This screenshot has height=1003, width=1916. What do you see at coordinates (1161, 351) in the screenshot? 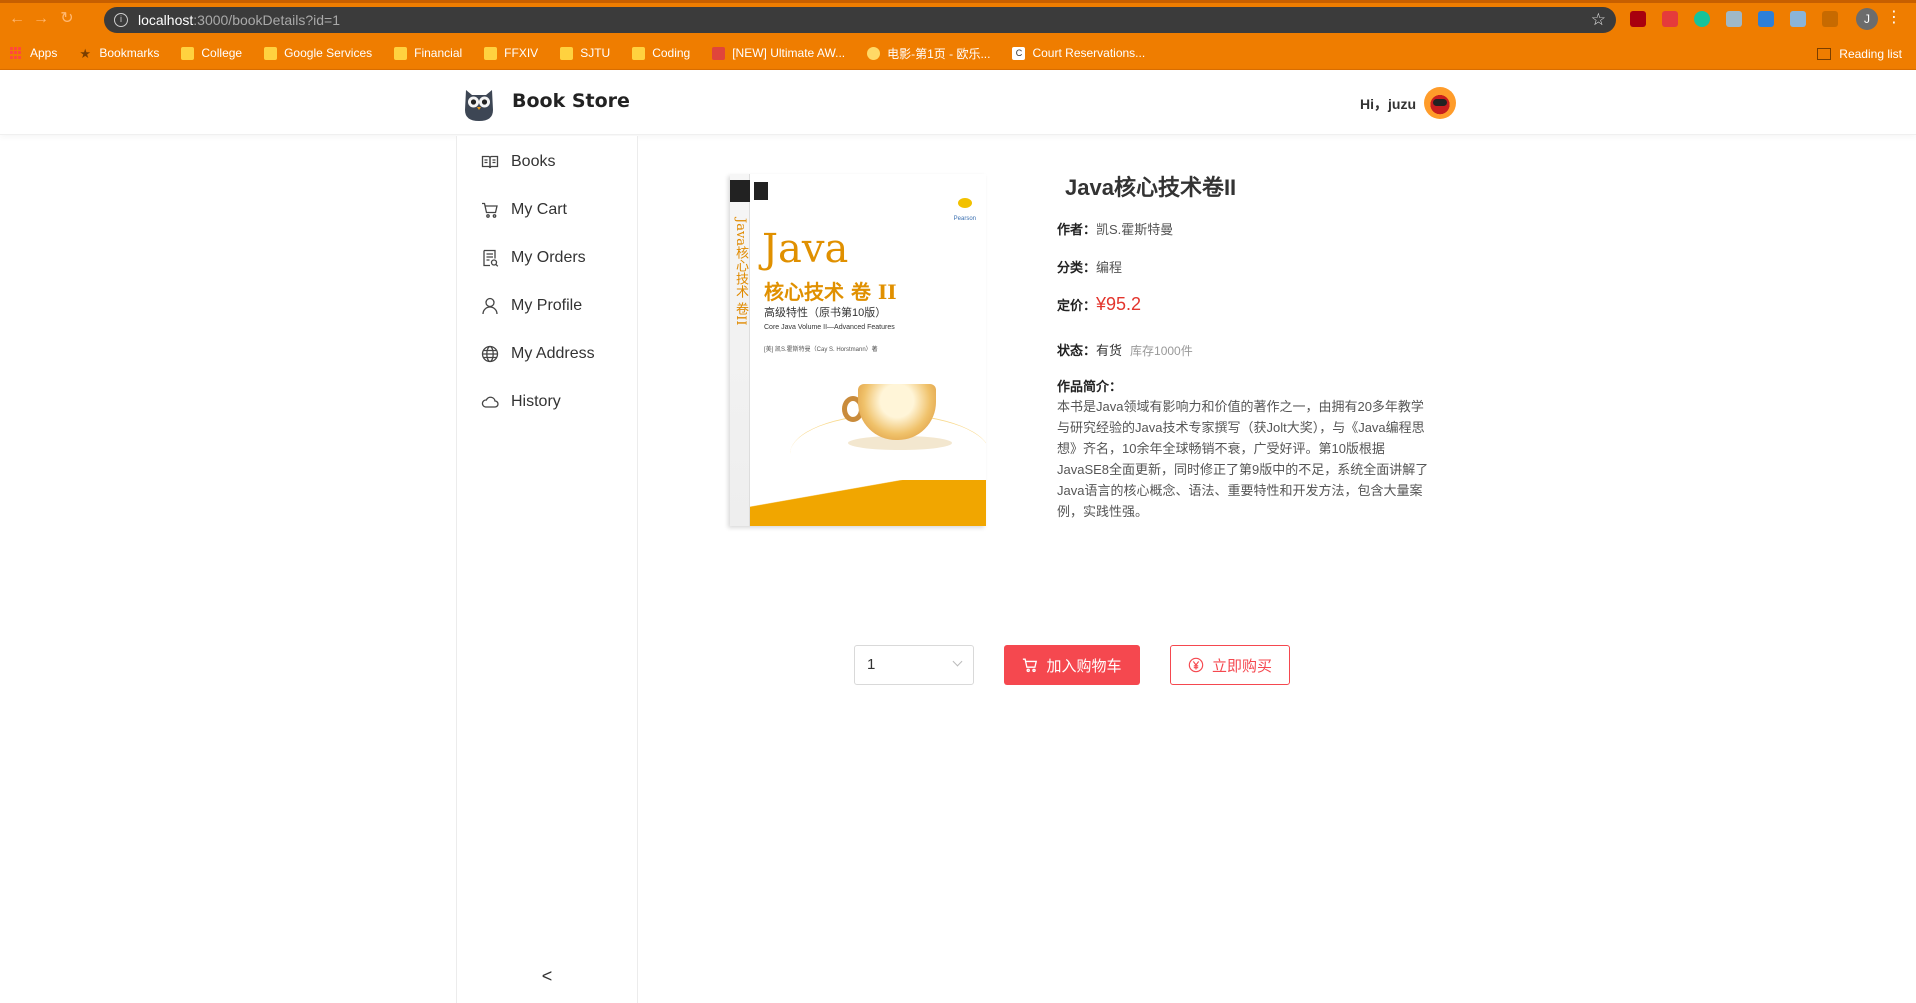
I see `stock-count: 库存1000件` at bounding box center [1161, 351].